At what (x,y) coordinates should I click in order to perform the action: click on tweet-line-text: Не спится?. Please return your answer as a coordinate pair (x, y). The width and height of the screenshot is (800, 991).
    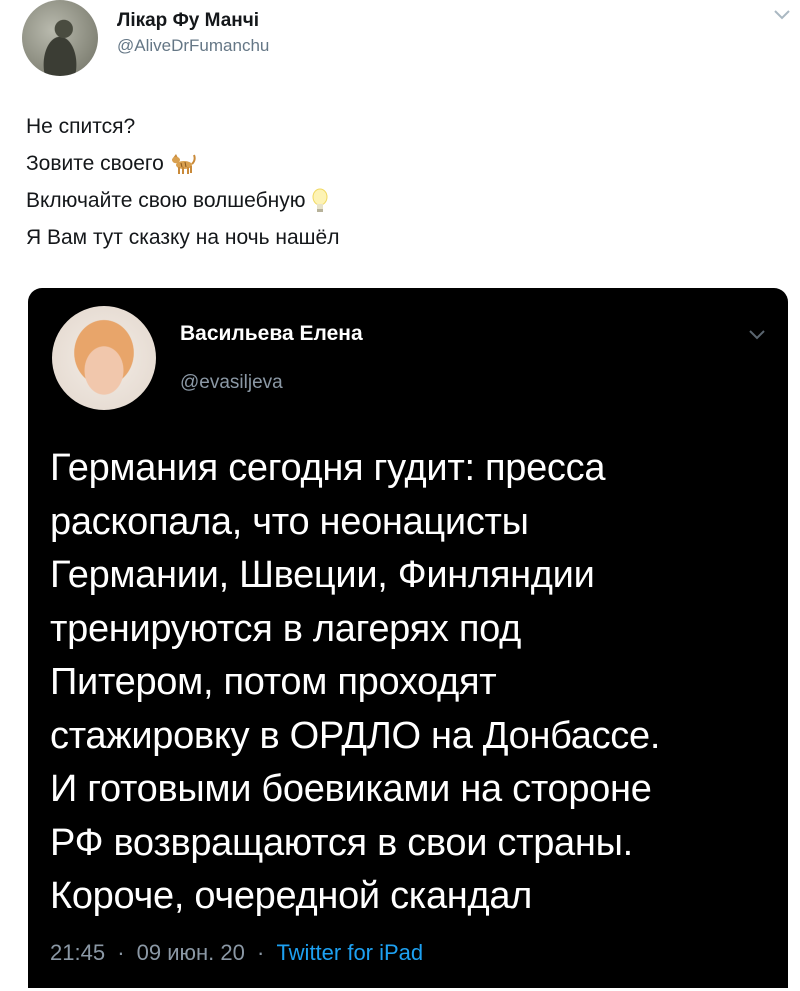
    Looking at the image, I should click on (81, 126).